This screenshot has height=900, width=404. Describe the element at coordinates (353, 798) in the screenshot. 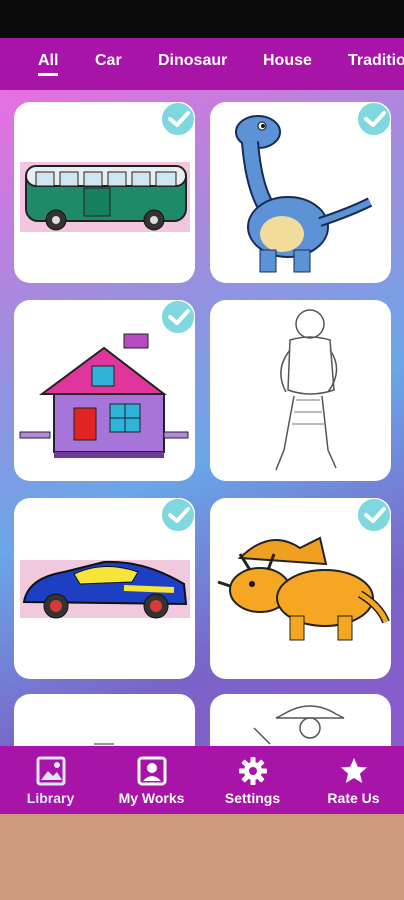

I see `nav-rate-us-label: Rate Us` at that location.